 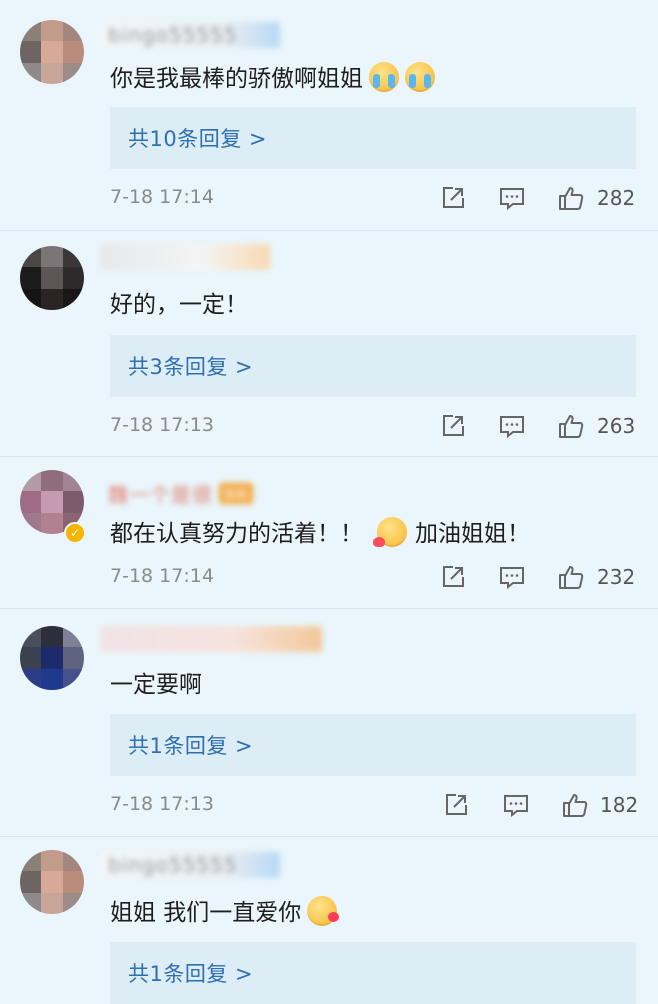 I want to click on comment-text: 你是我最棒的骄傲啊姐姐, so click(x=272, y=79).